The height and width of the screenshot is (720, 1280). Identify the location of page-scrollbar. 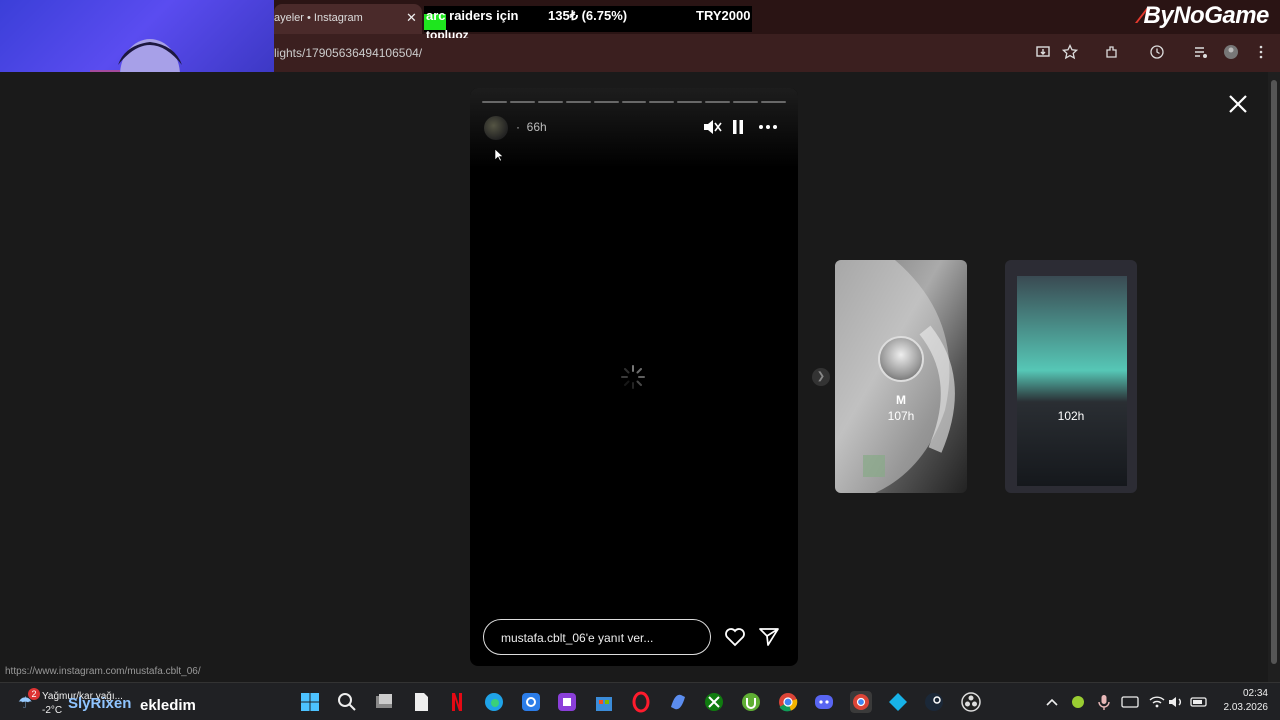
(1274, 377).